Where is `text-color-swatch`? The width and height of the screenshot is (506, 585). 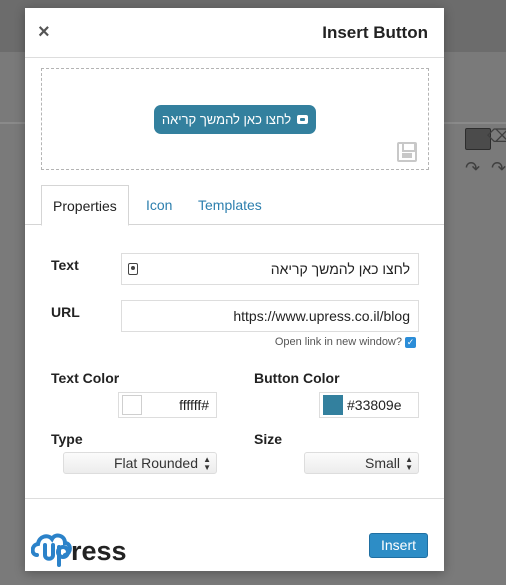 text-color-swatch is located at coordinates (132, 405).